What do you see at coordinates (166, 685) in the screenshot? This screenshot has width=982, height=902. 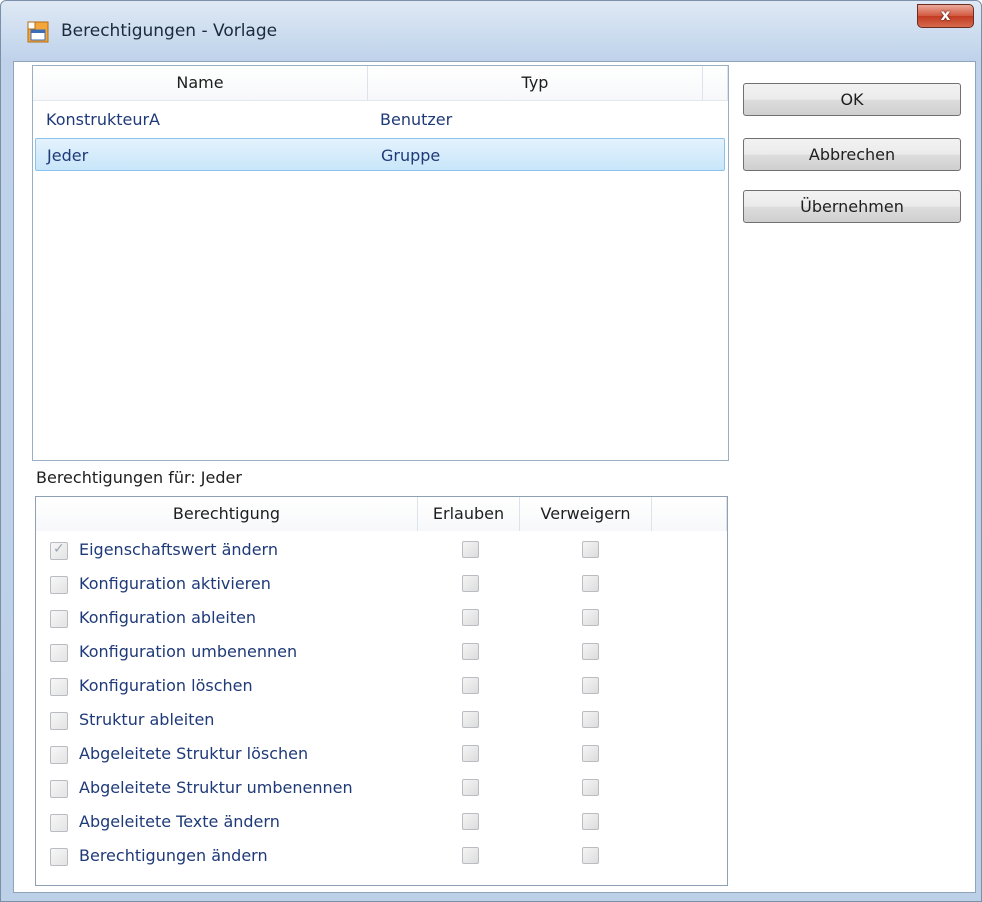 I see `permission-label: Konfiguration löschen` at bounding box center [166, 685].